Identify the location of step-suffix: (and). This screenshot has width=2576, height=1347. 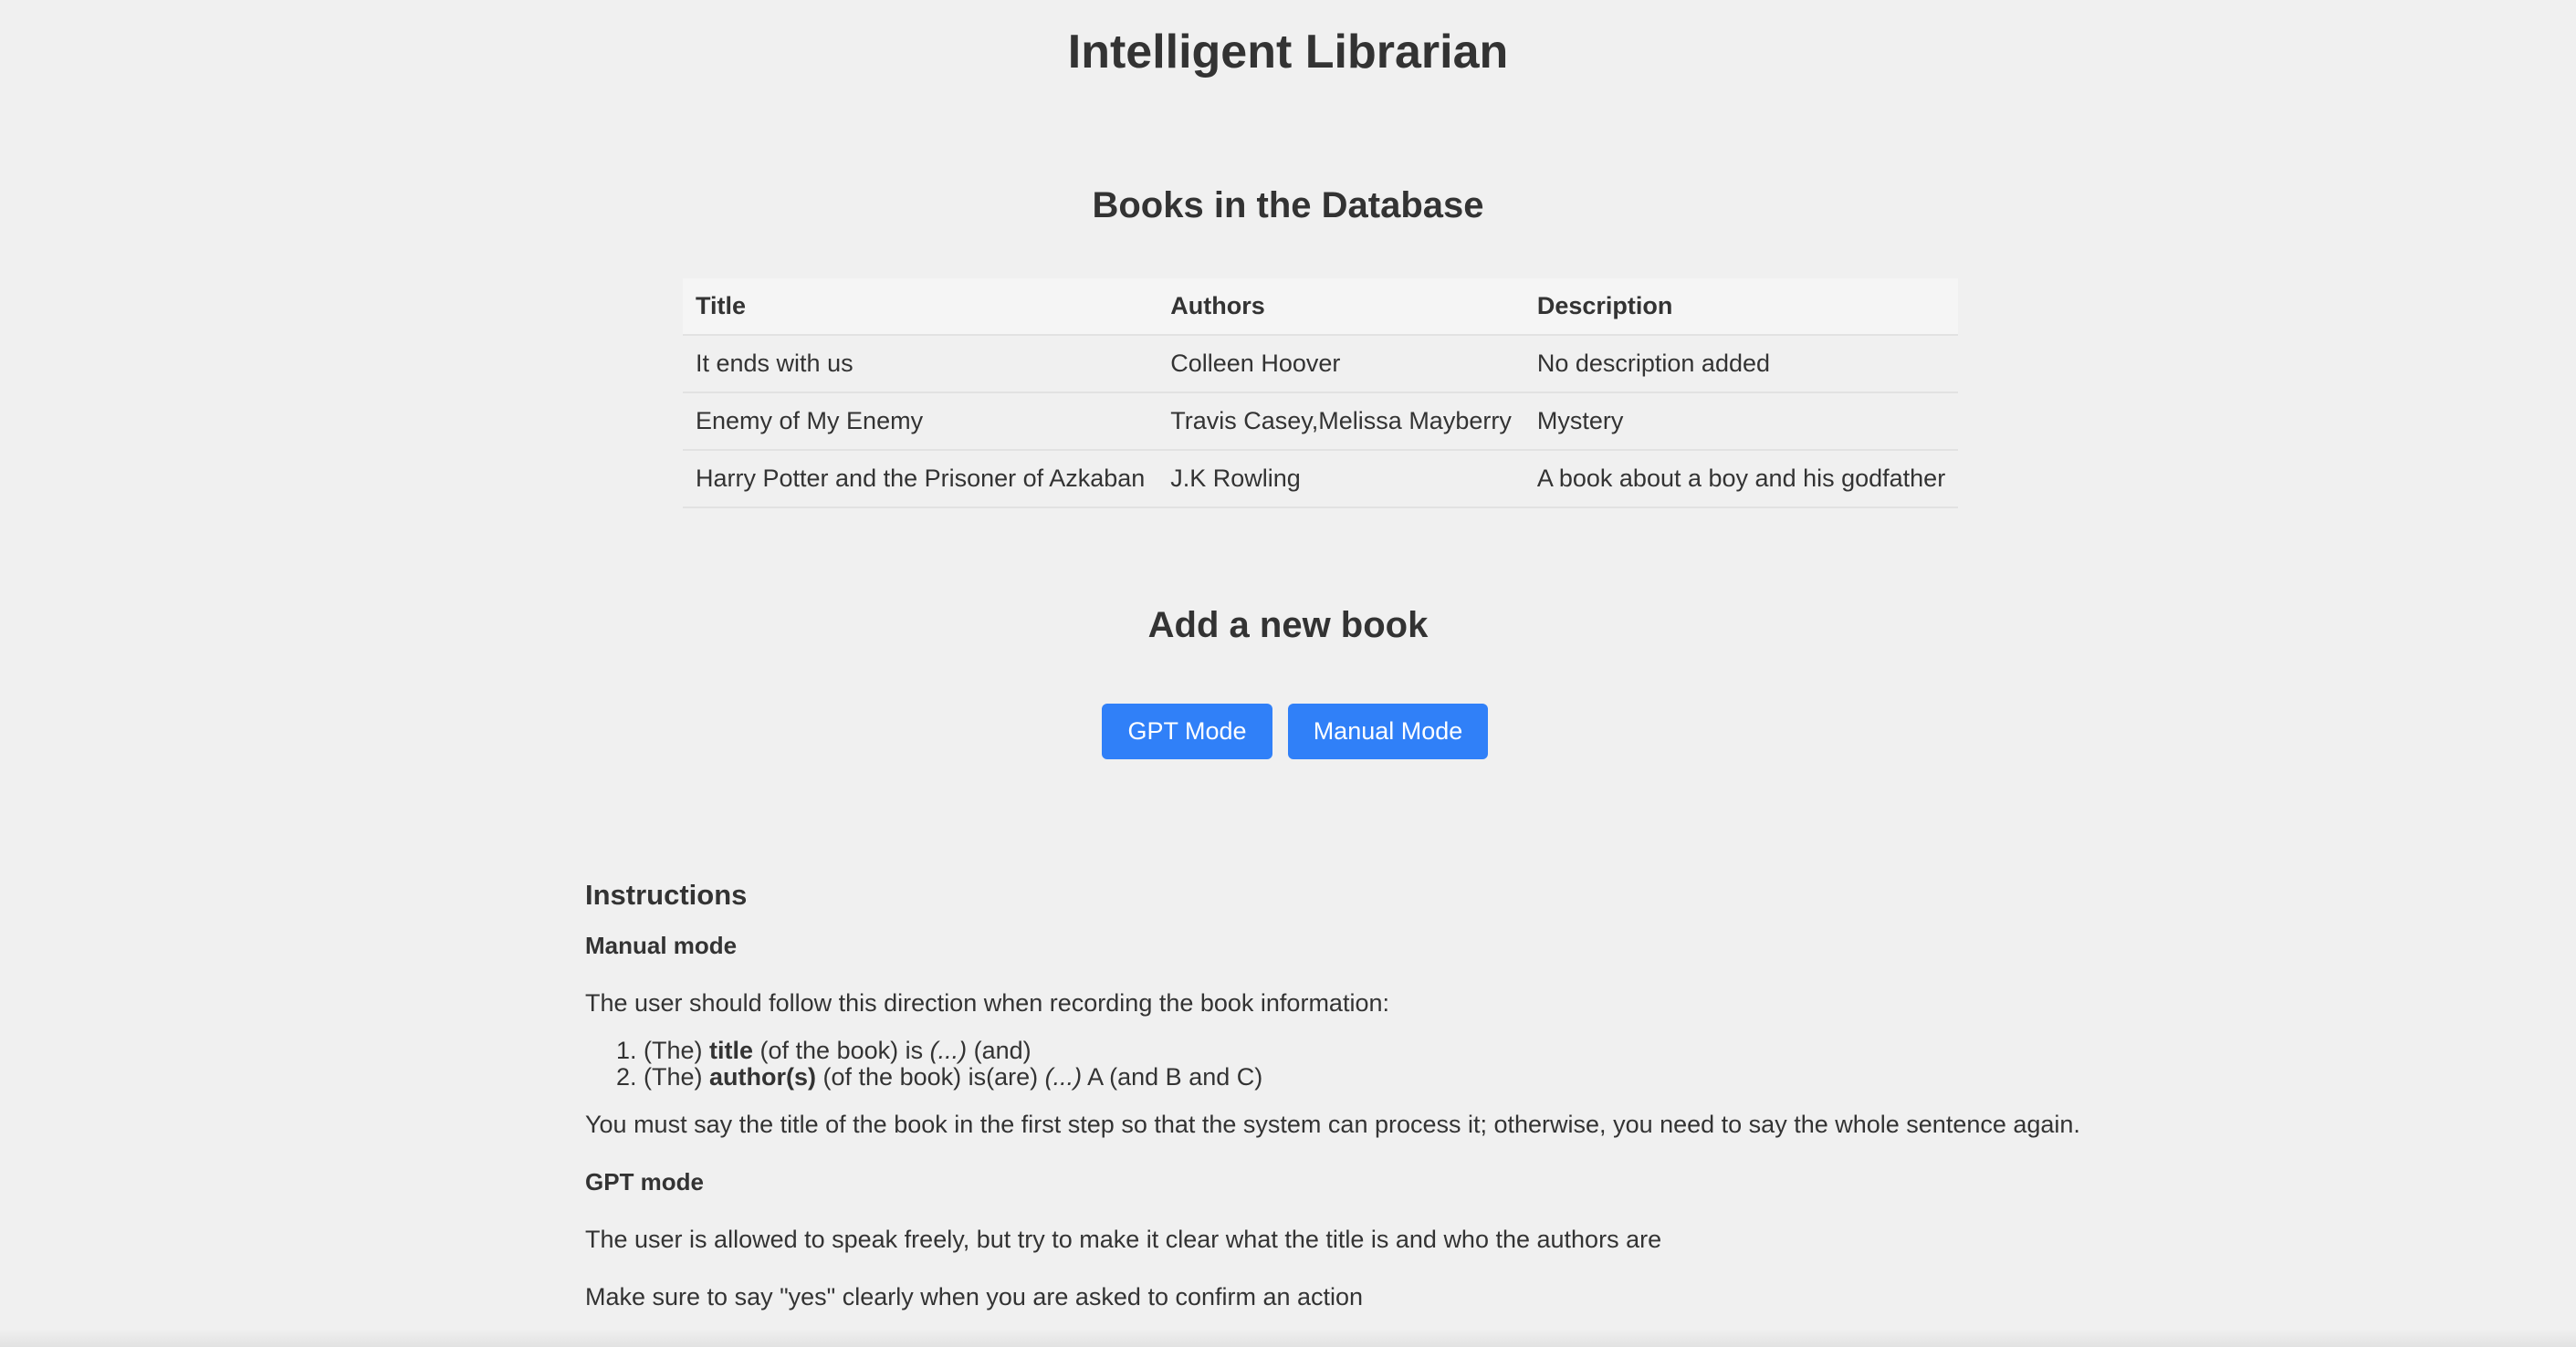
(999, 1051).